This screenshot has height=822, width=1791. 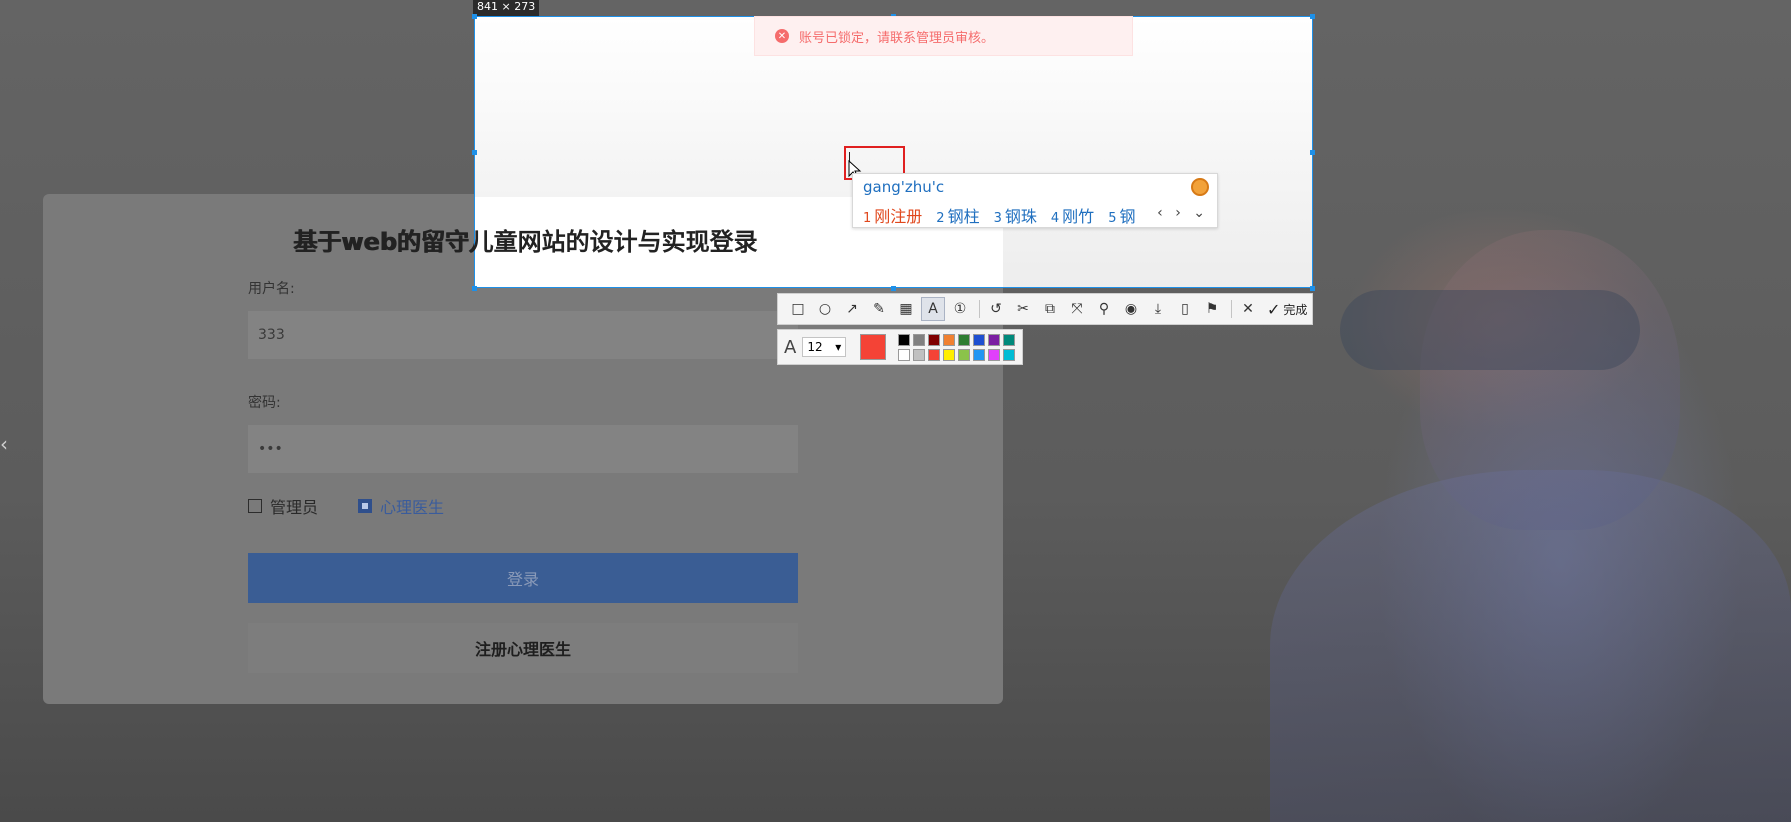 I want to click on chevron-down-icon: ▾, so click(x=838, y=347).